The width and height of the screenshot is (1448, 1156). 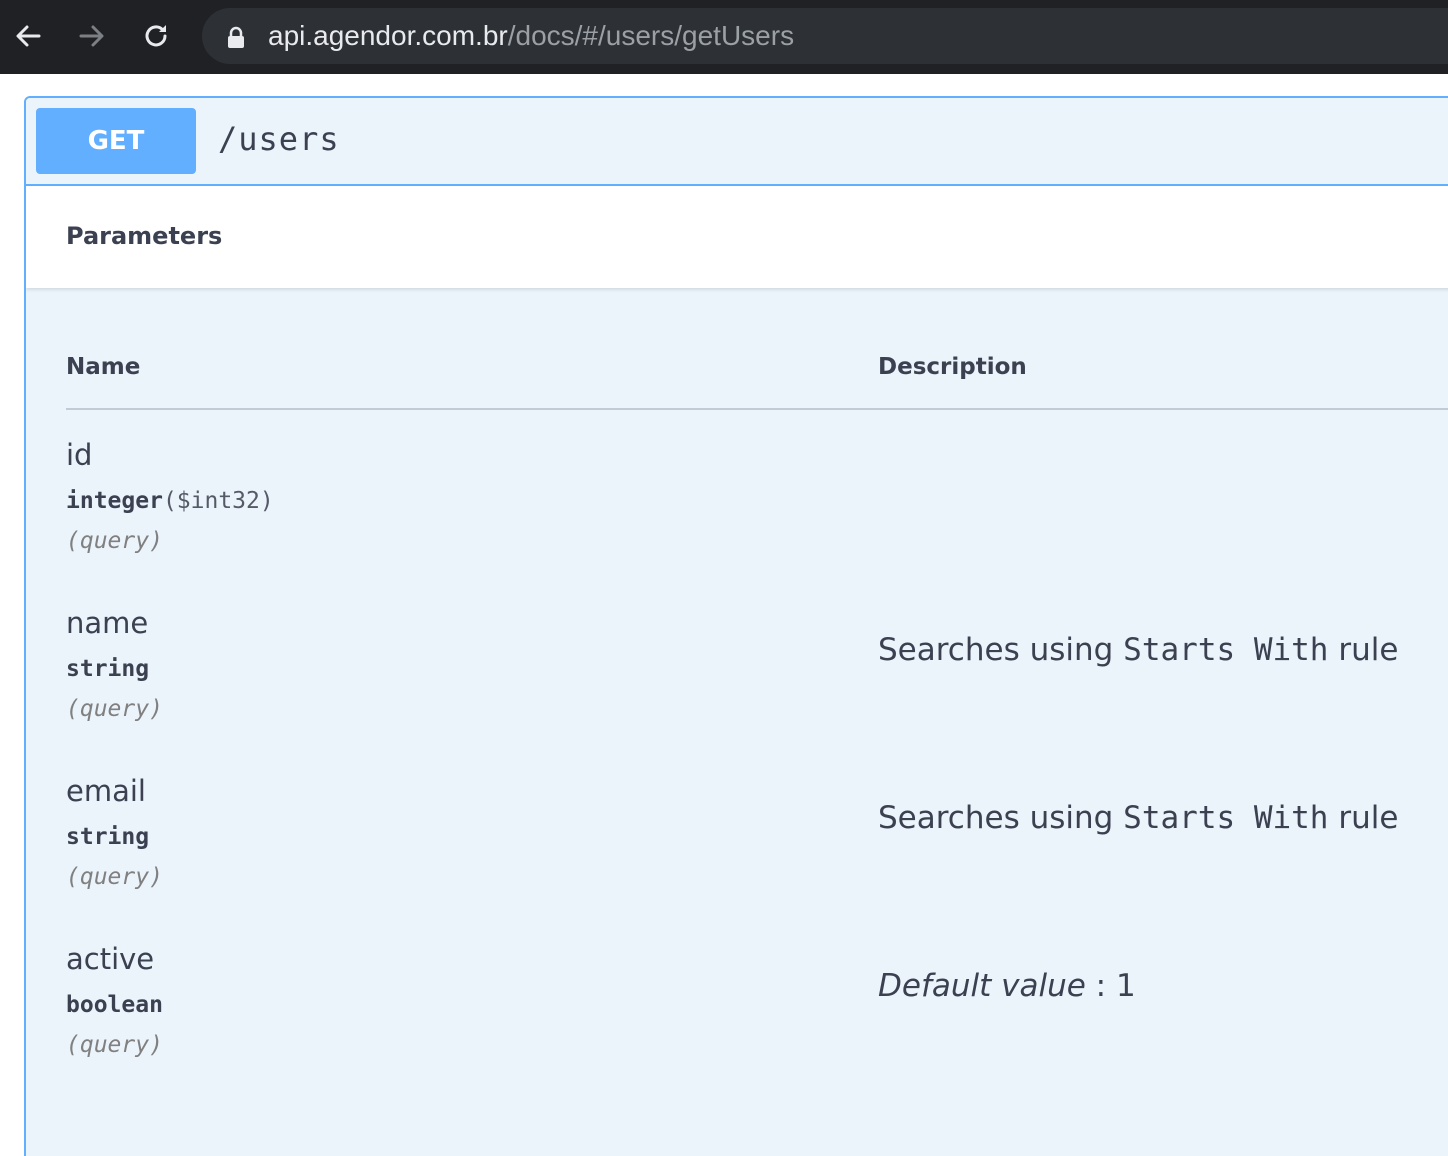 I want to click on parameter-name: id, so click(x=79, y=455).